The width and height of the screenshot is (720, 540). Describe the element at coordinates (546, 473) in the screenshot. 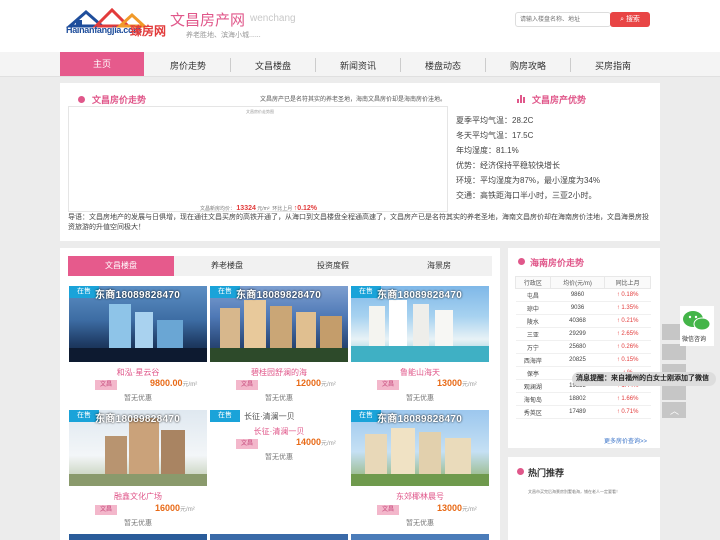

I see `hot-recommend-title: 热门推荐` at that location.